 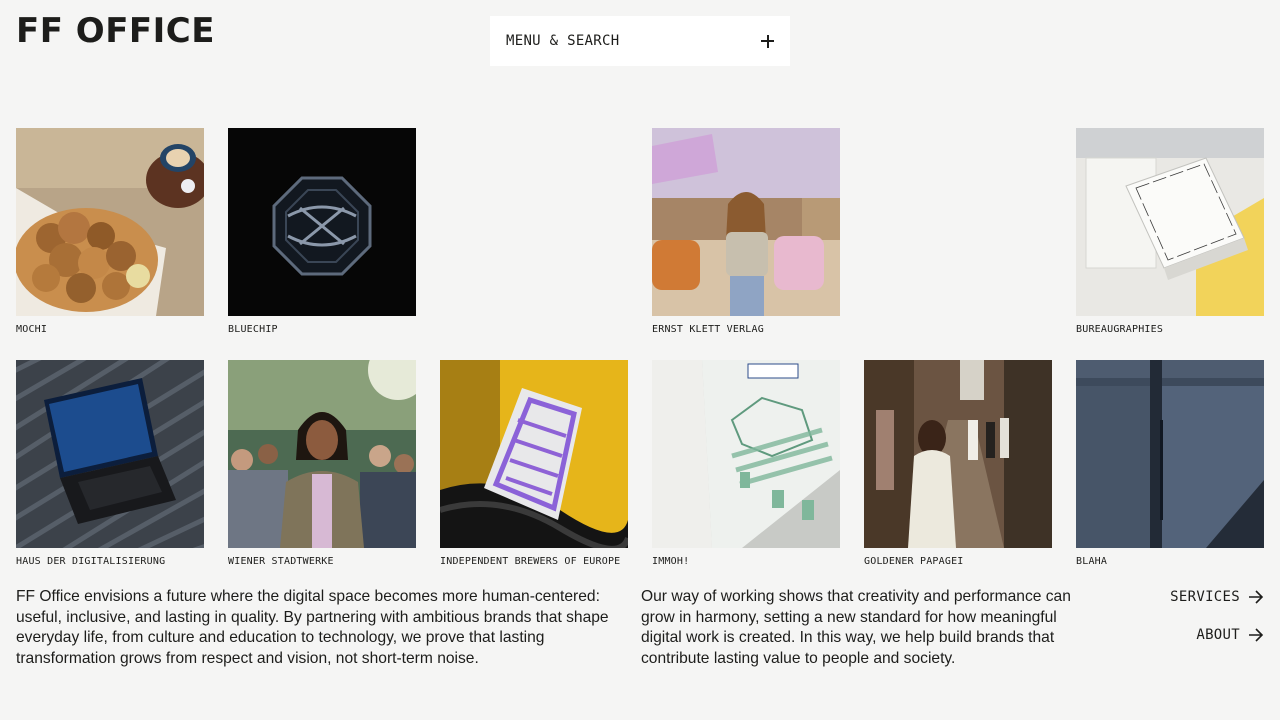 I want to click on project-image-haus-der-digitalisierung, so click(x=110, y=454).